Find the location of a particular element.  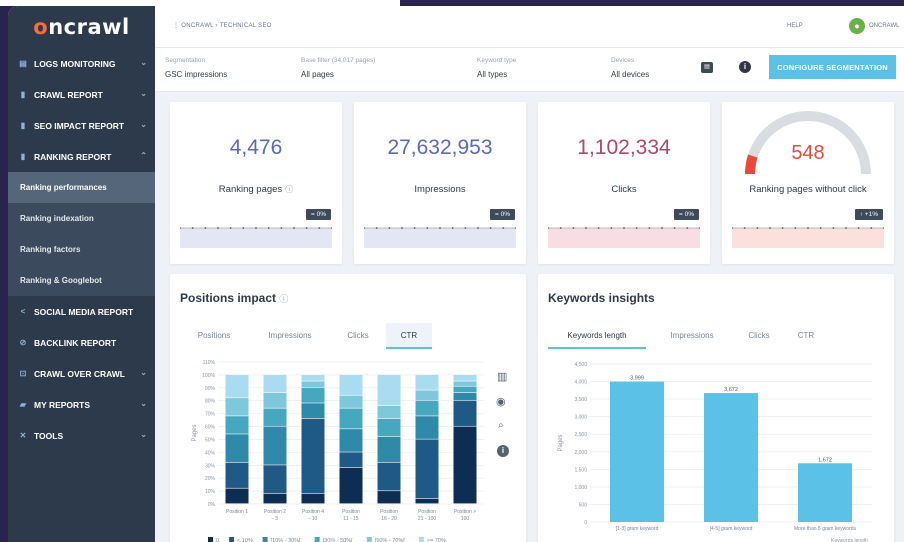

legend-label: >= 70% is located at coordinates (436, 540).